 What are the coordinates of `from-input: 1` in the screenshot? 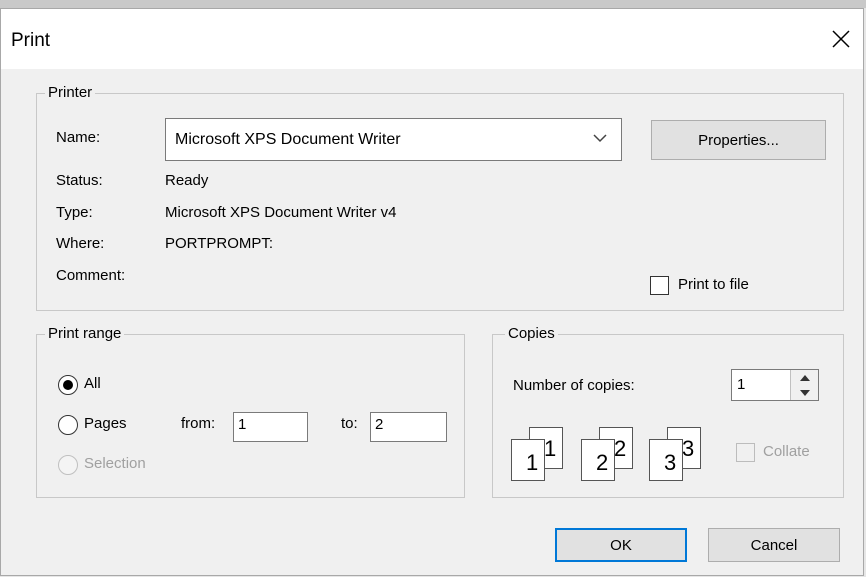 It's located at (270, 427).